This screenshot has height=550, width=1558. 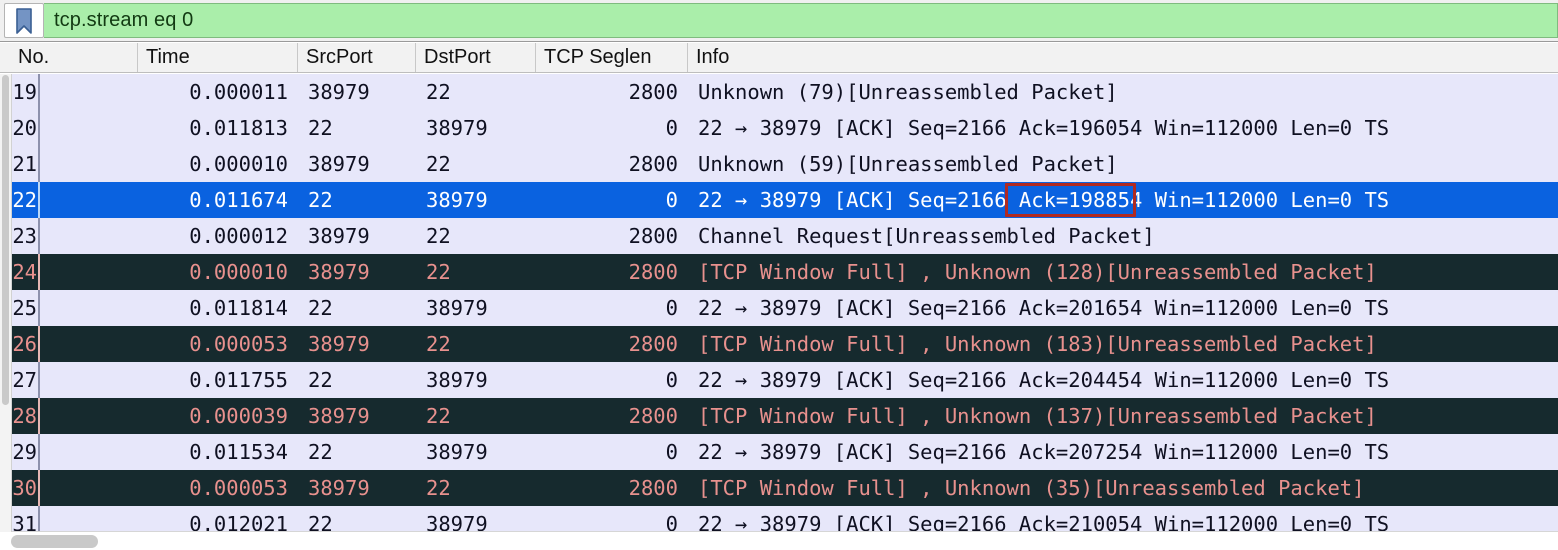 I want to click on packet-info: Unknown (79)[Unreassembled Packet], so click(x=908, y=92).